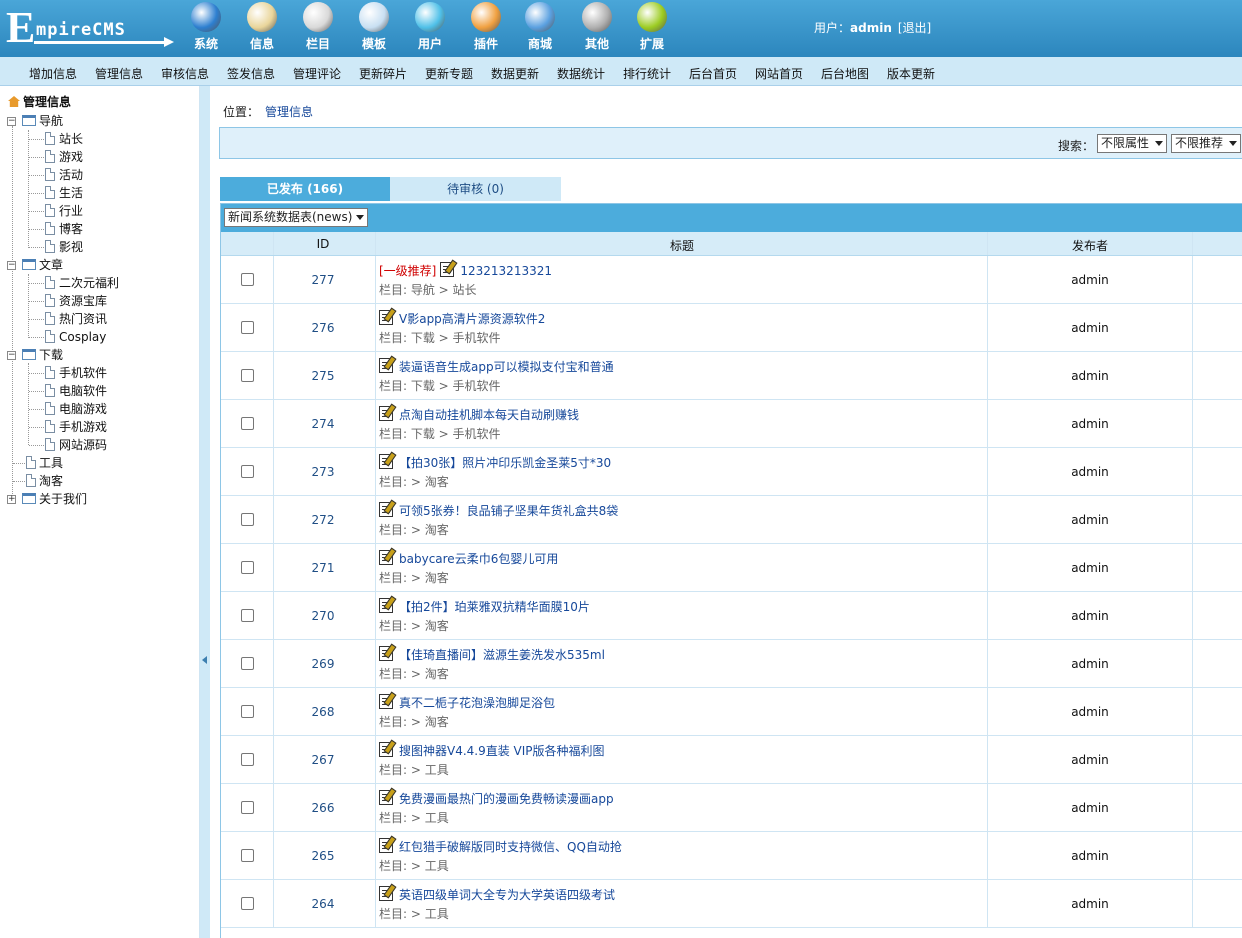 The height and width of the screenshot is (938, 1242). What do you see at coordinates (91, 28) in the screenshot?
I see `empirecms-logo: E mpireCMS` at bounding box center [91, 28].